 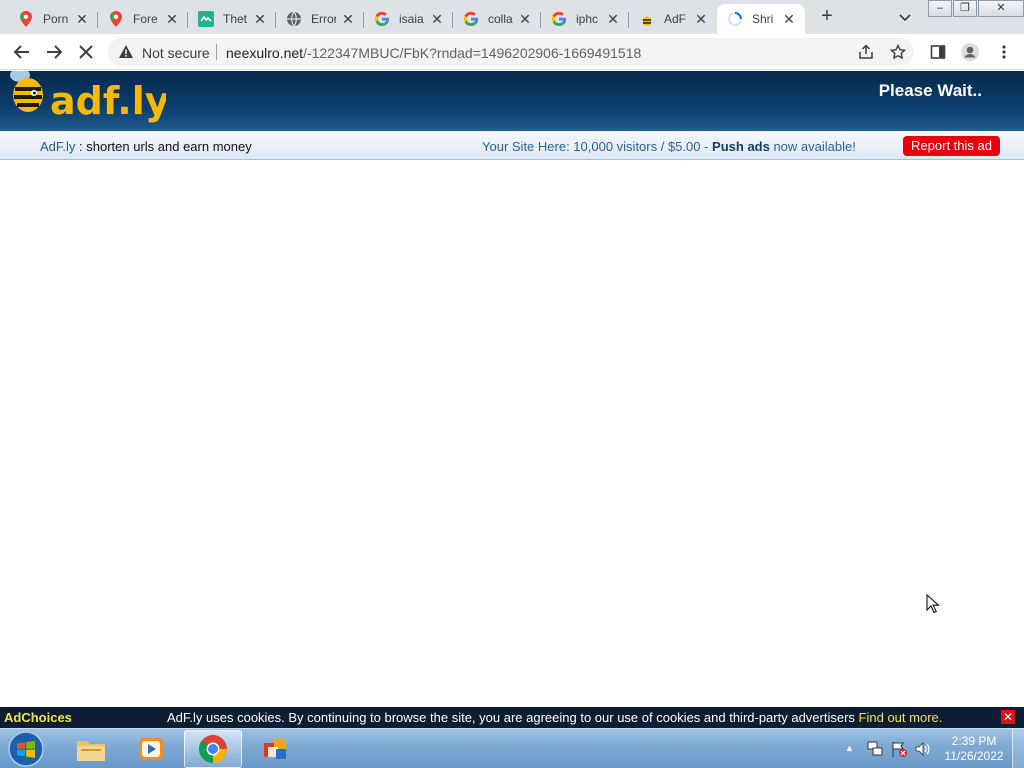 What do you see at coordinates (735, 19) in the screenshot?
I see `loading-spinner-icon` at bounding box center [735, 19].